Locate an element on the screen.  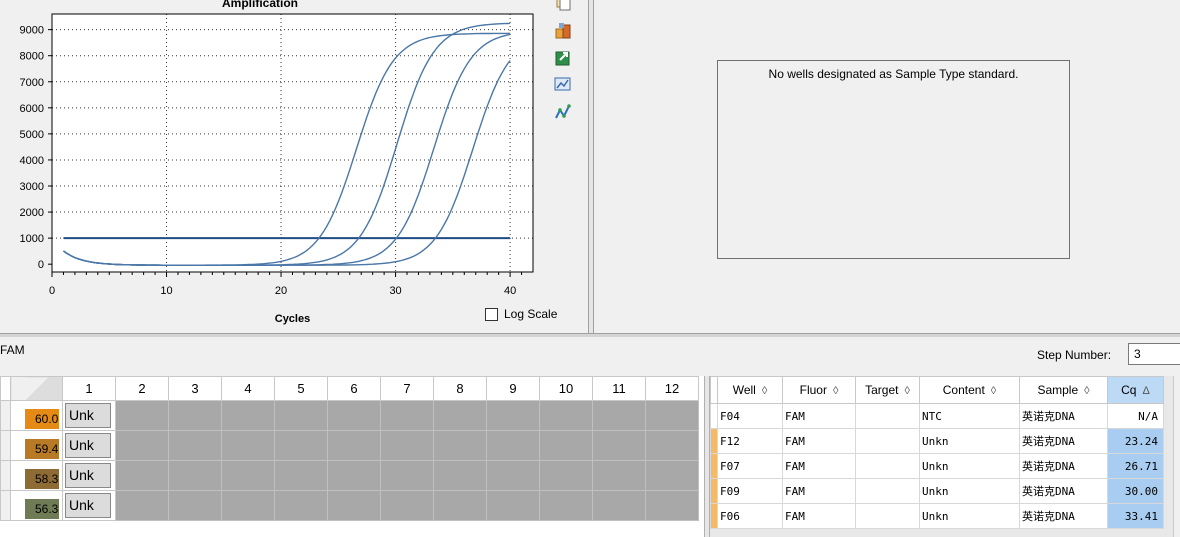
cell-well: F04 is located at coordinates (750, 416).